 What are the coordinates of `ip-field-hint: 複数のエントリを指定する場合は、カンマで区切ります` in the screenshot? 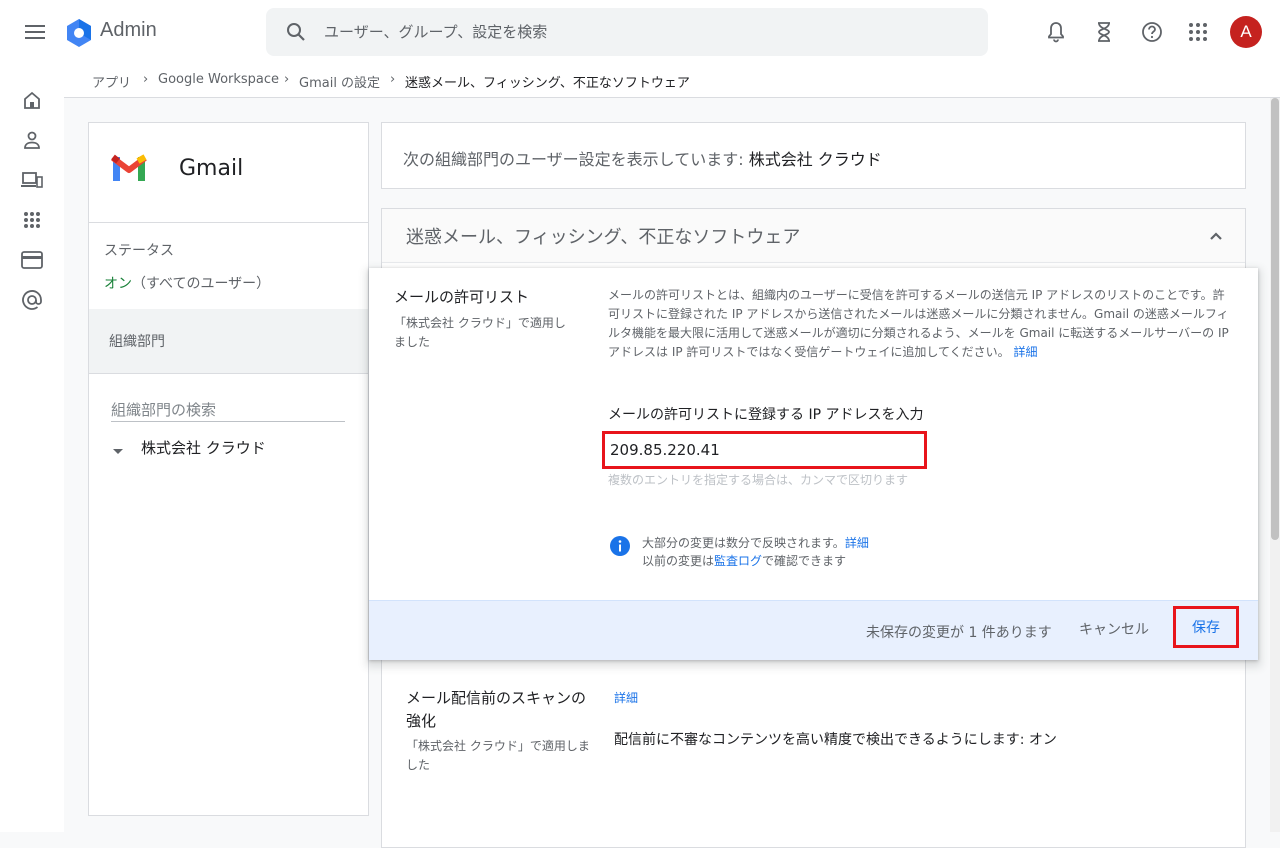 It's located at (758, 480).